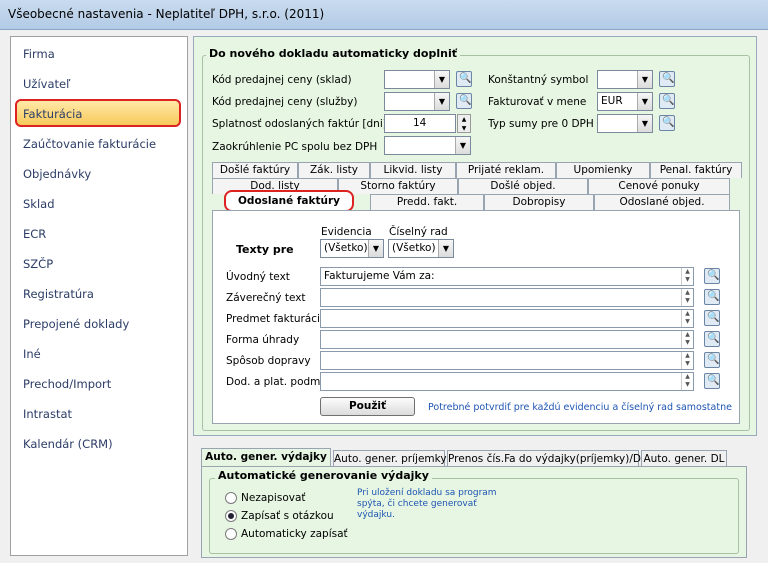 This screenshot has width=768, height=563. Describe the element at coordinates (506, 170) in the screenshot. I see `tab-prijate-reklam: Prijaté reklam.` at that location.